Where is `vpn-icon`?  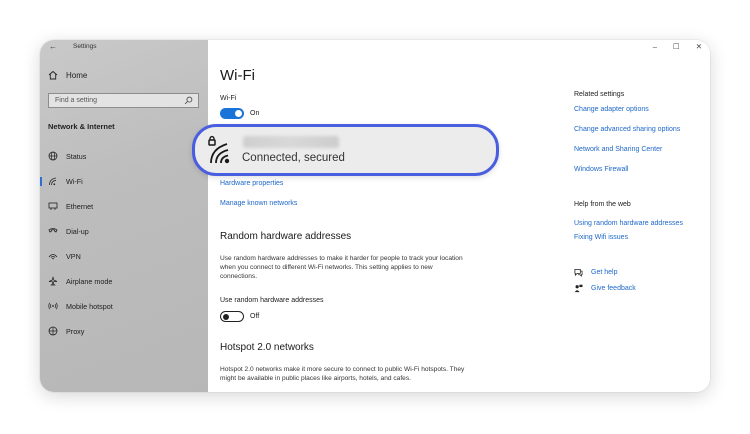 vpn-icon is located at coordinates (53, 256).